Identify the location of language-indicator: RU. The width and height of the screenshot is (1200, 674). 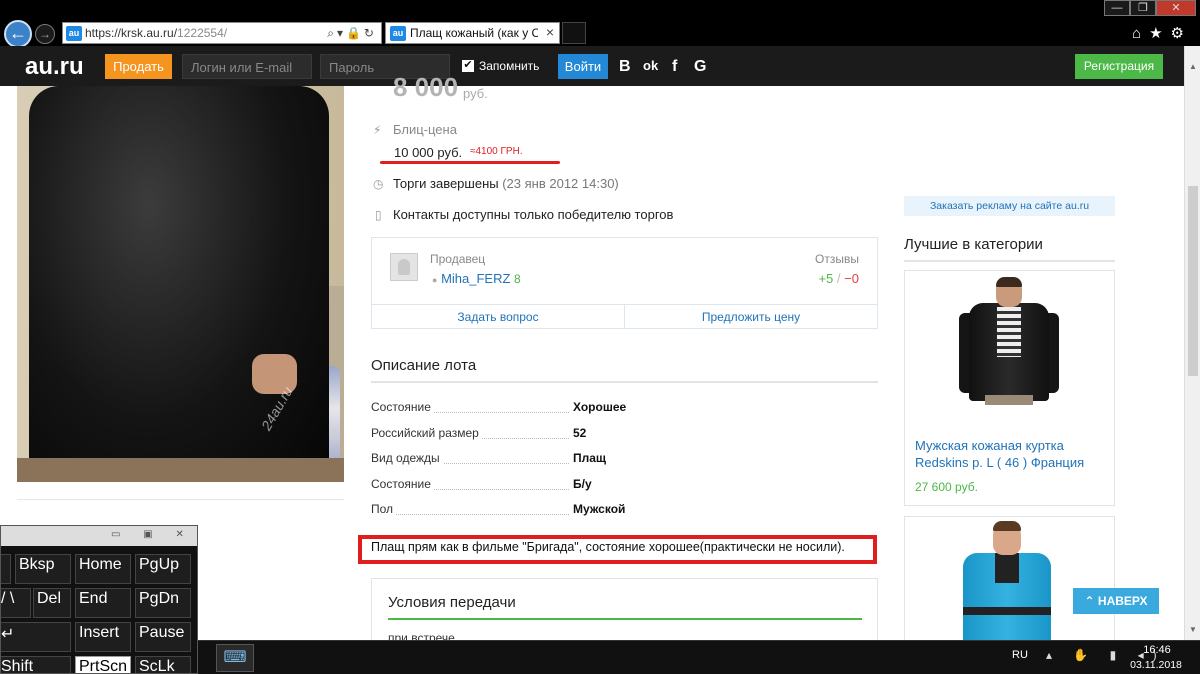
(1020, 655).